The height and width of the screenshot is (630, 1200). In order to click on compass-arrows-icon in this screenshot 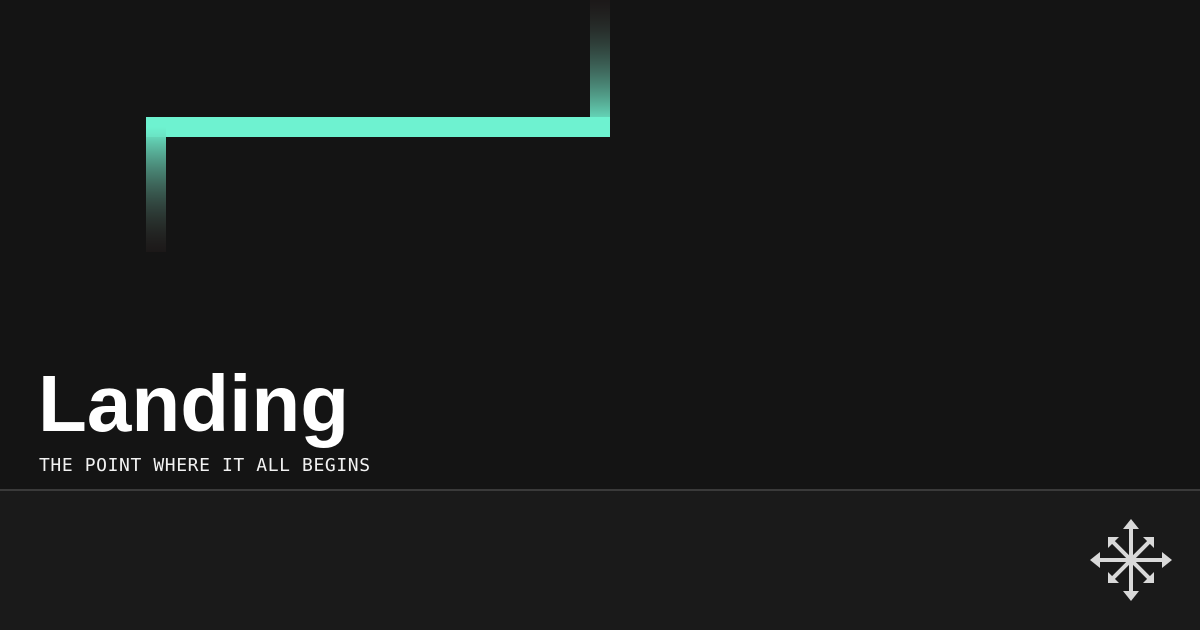, I will do `click(1131, 560)`.